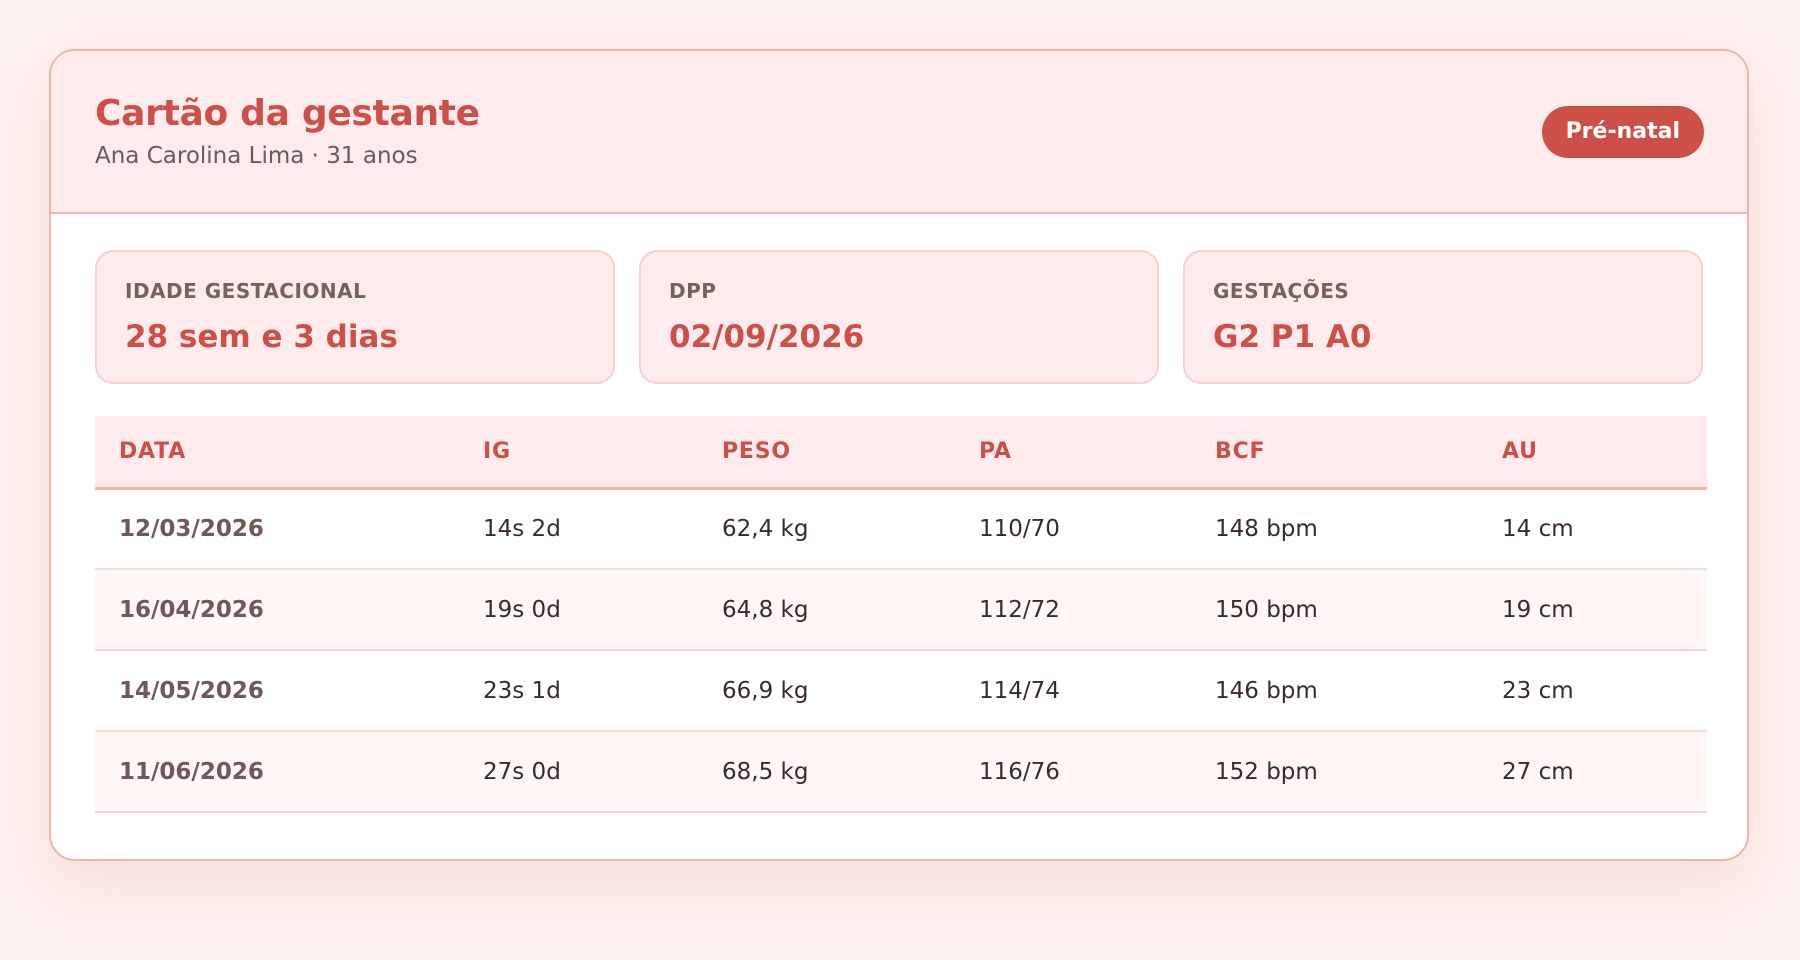 The width and height of the screenshot is (1800, 960). I want to click on cell-weight: 68,5 kg, so click(826, 772).